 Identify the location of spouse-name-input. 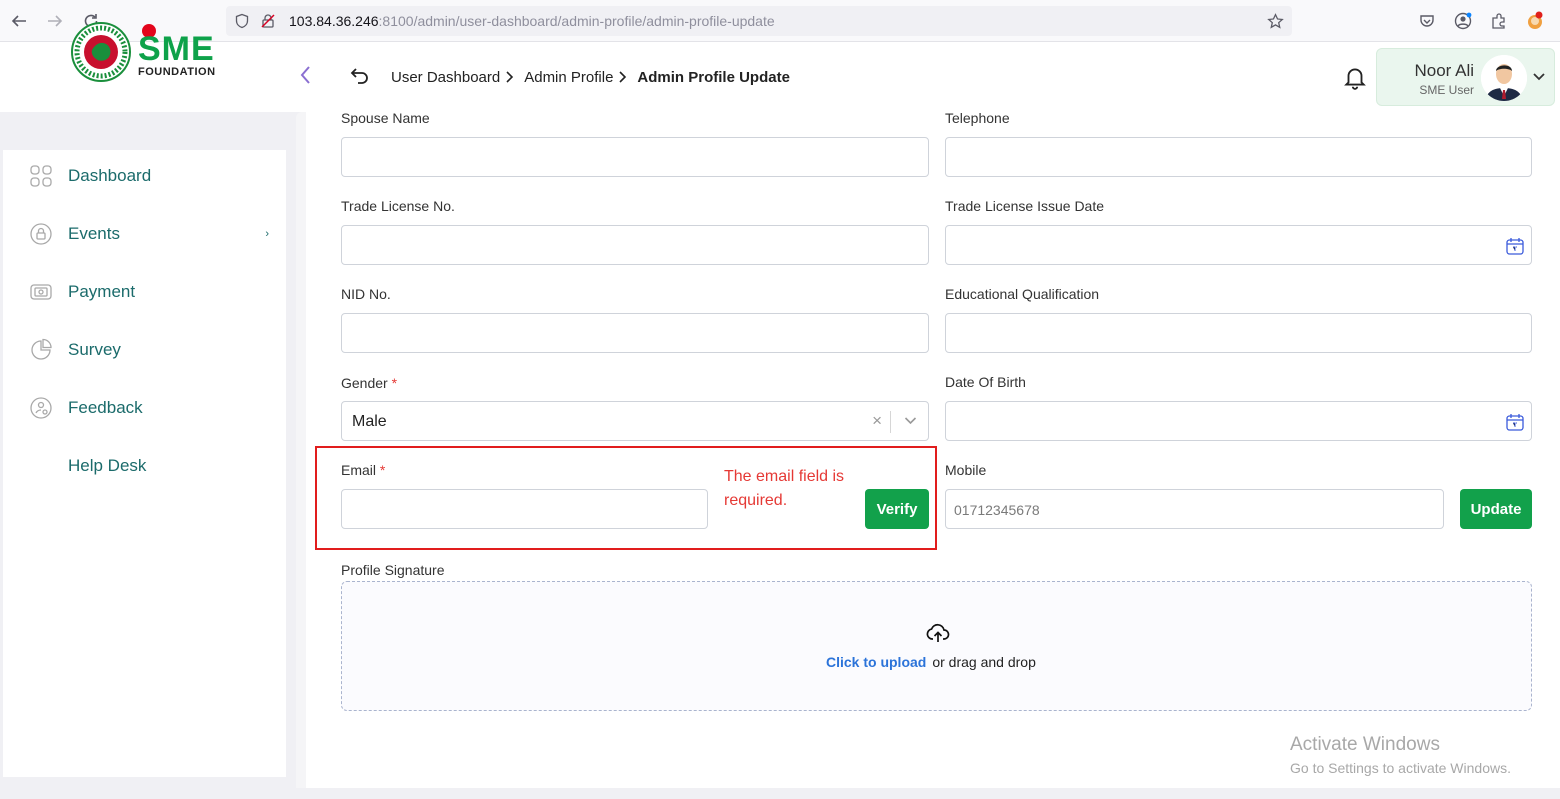
(635, 157).